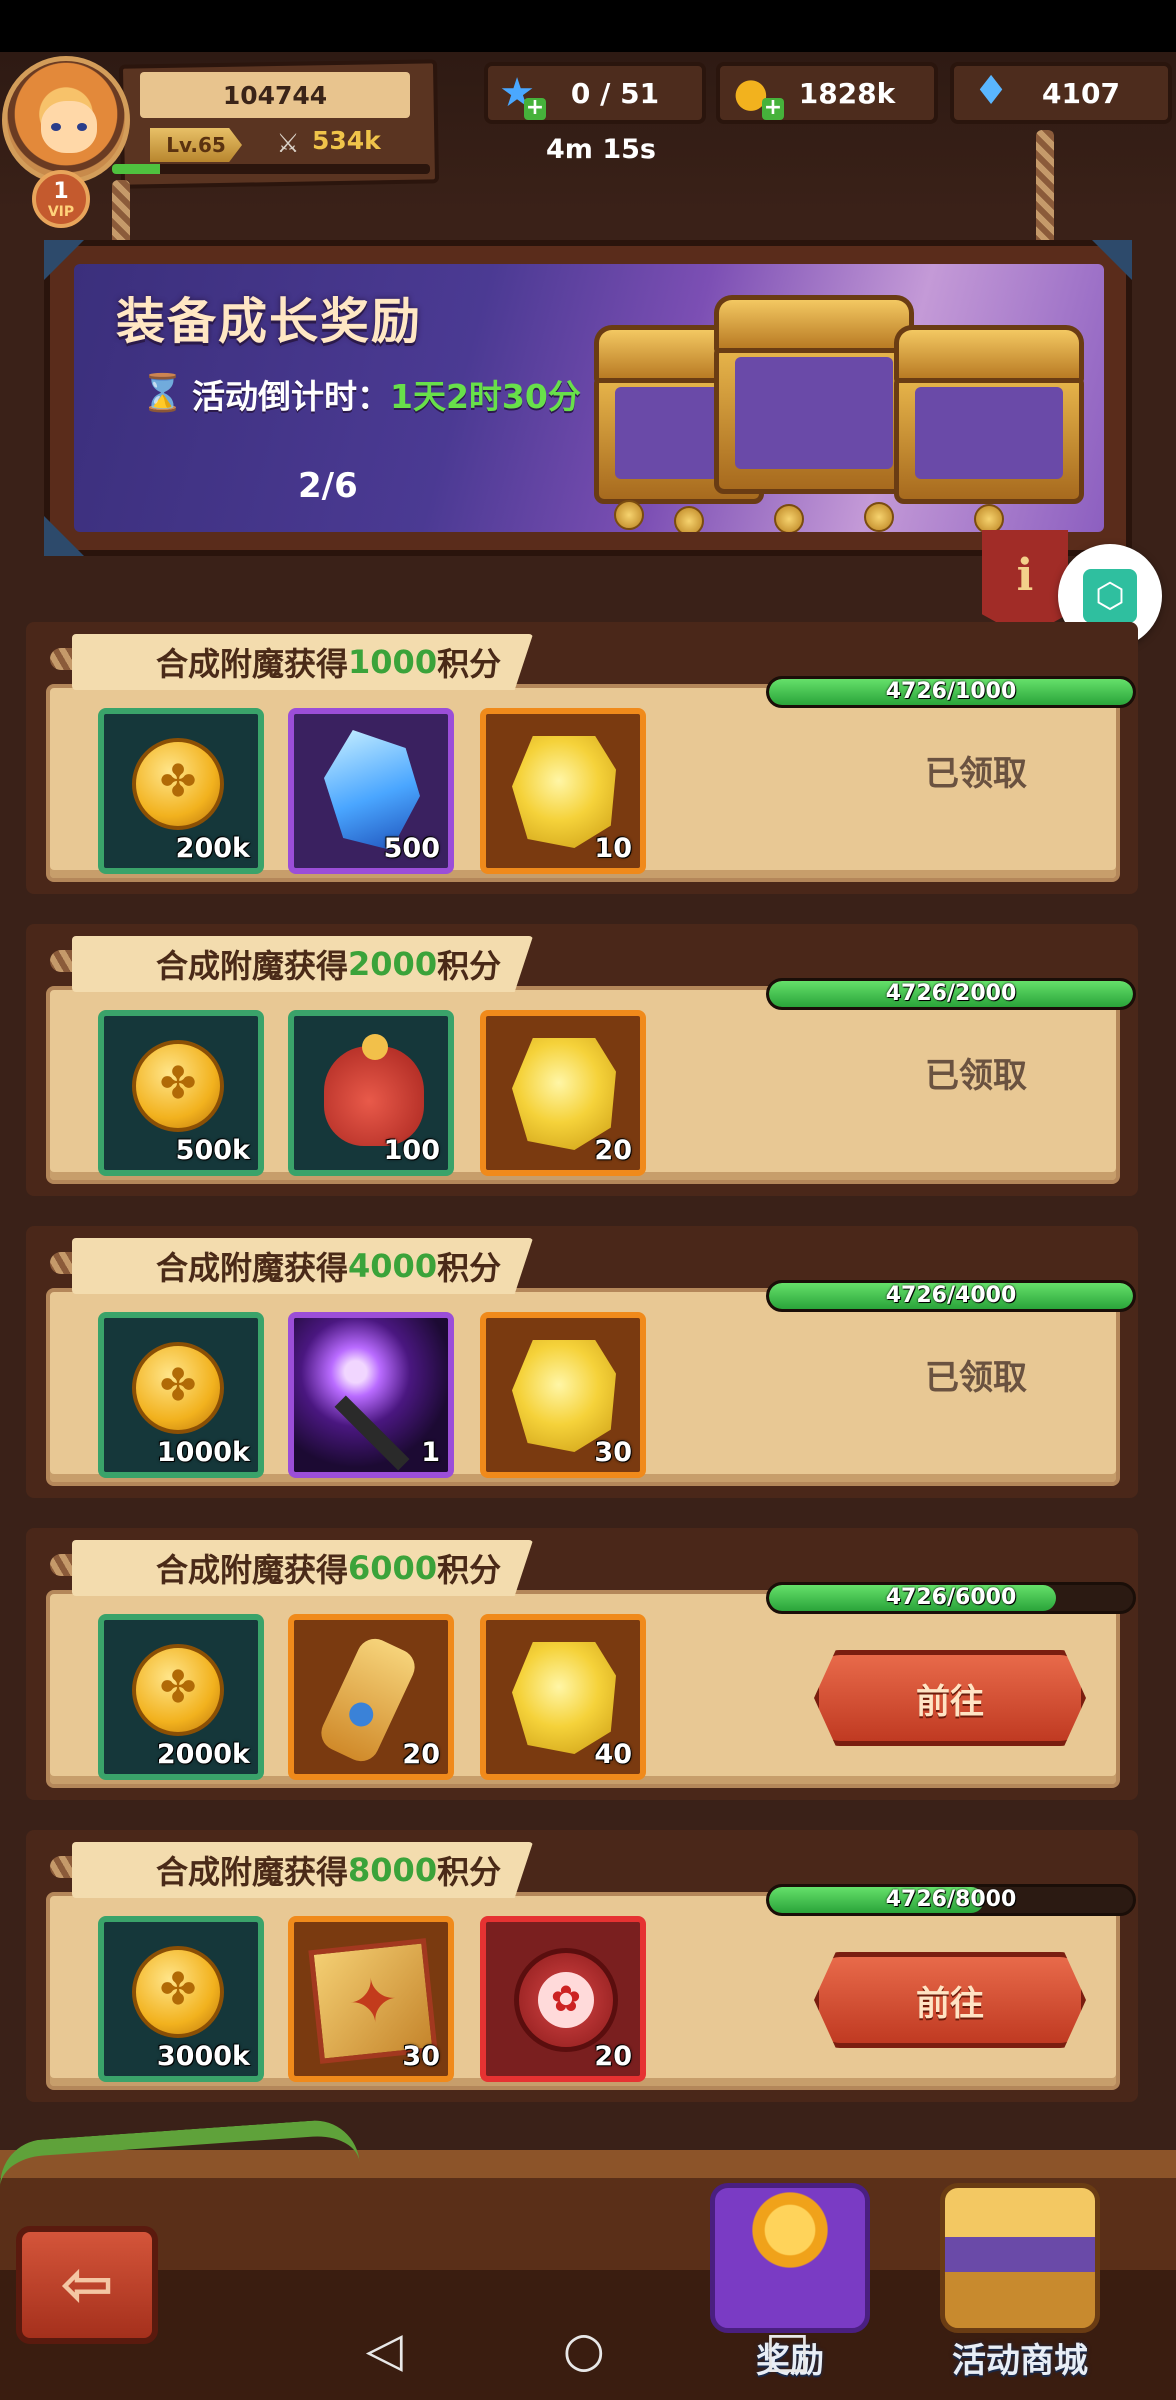 Image resolution: width=1176 pixels, height=2400 pixels. I want to click on task-title: 合成附魔获得 2000 积分, so click(303, 964).